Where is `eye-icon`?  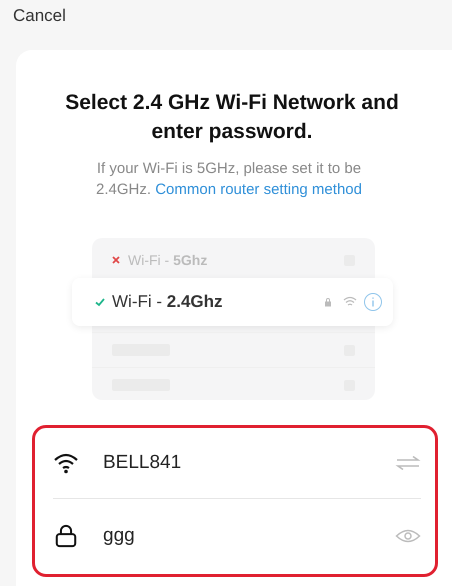 eye-icon is located at coordinates (408, 536).